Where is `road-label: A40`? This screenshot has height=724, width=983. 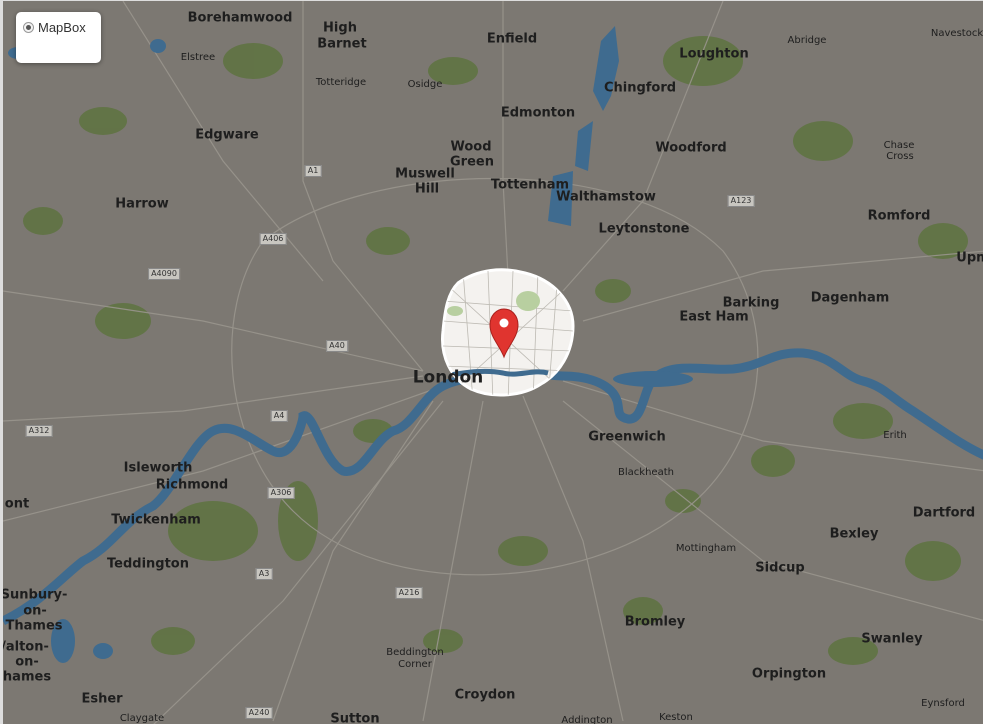 road-label: A40 is located at coordinates (337, 346).